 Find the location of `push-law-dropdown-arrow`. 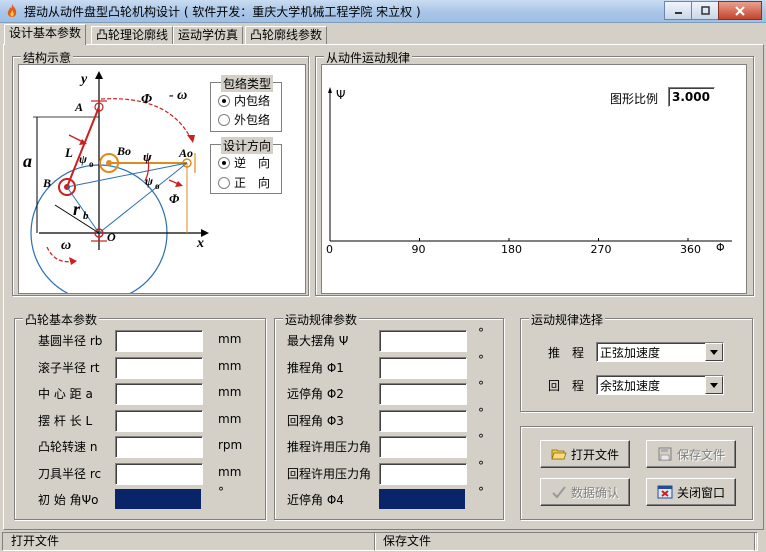

push-law-dropdown-arrow is located at coordinates (714, 352).